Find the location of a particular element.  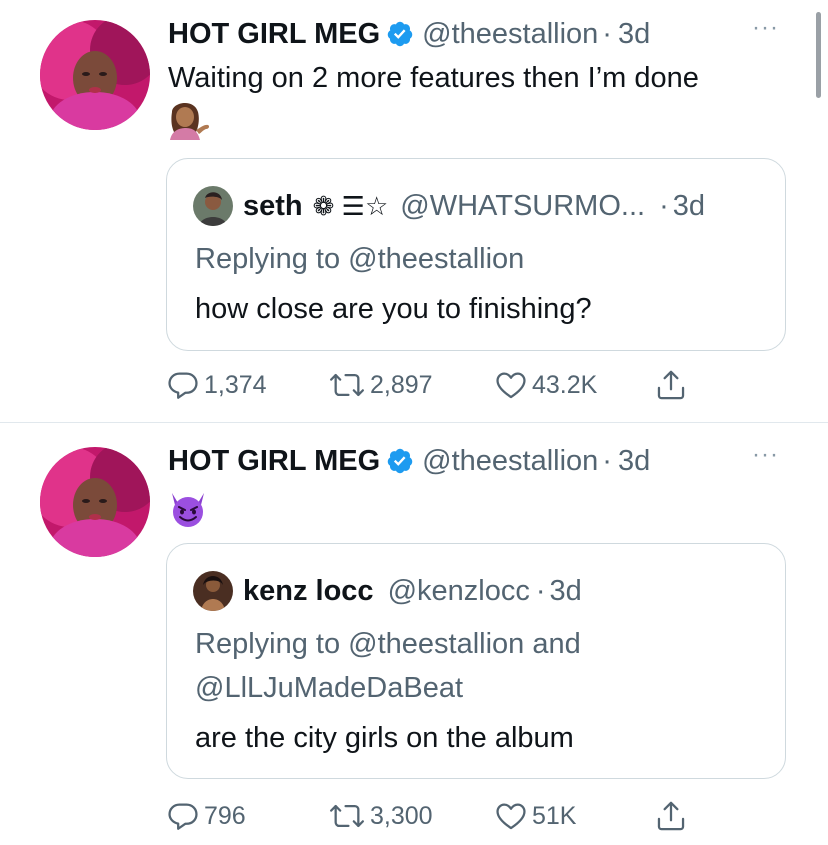

quoted-author-name-glyphs: ❁ ☰☆ is located at coordinates (350, 205).